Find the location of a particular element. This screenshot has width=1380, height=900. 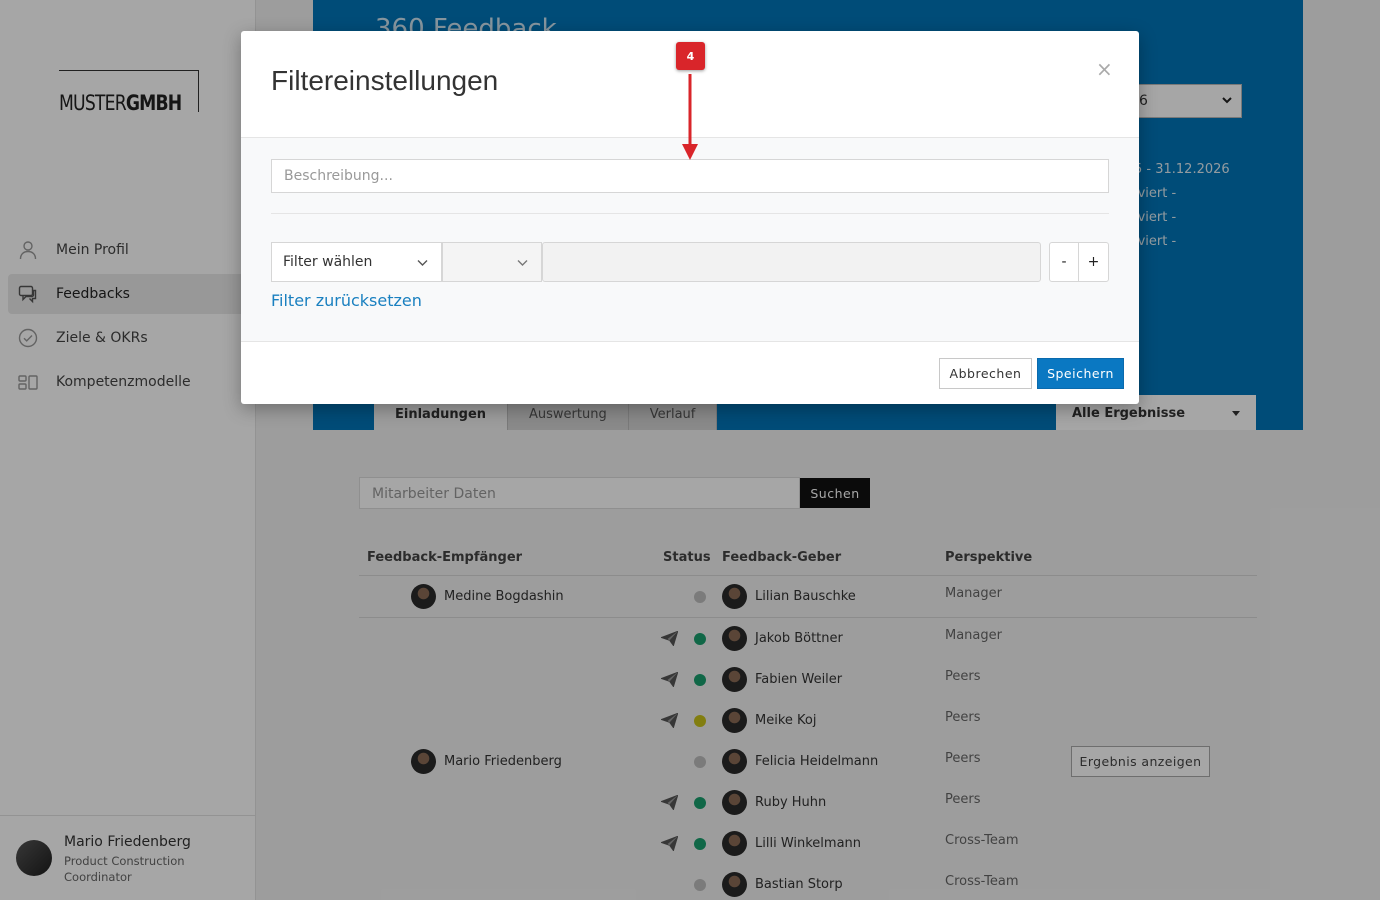

step-badge: 4 is located at coordinates (690, 56).